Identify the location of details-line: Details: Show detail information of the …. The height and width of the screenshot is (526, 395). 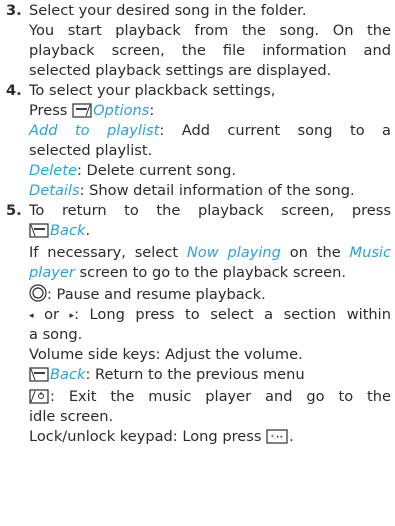
(192, 191).